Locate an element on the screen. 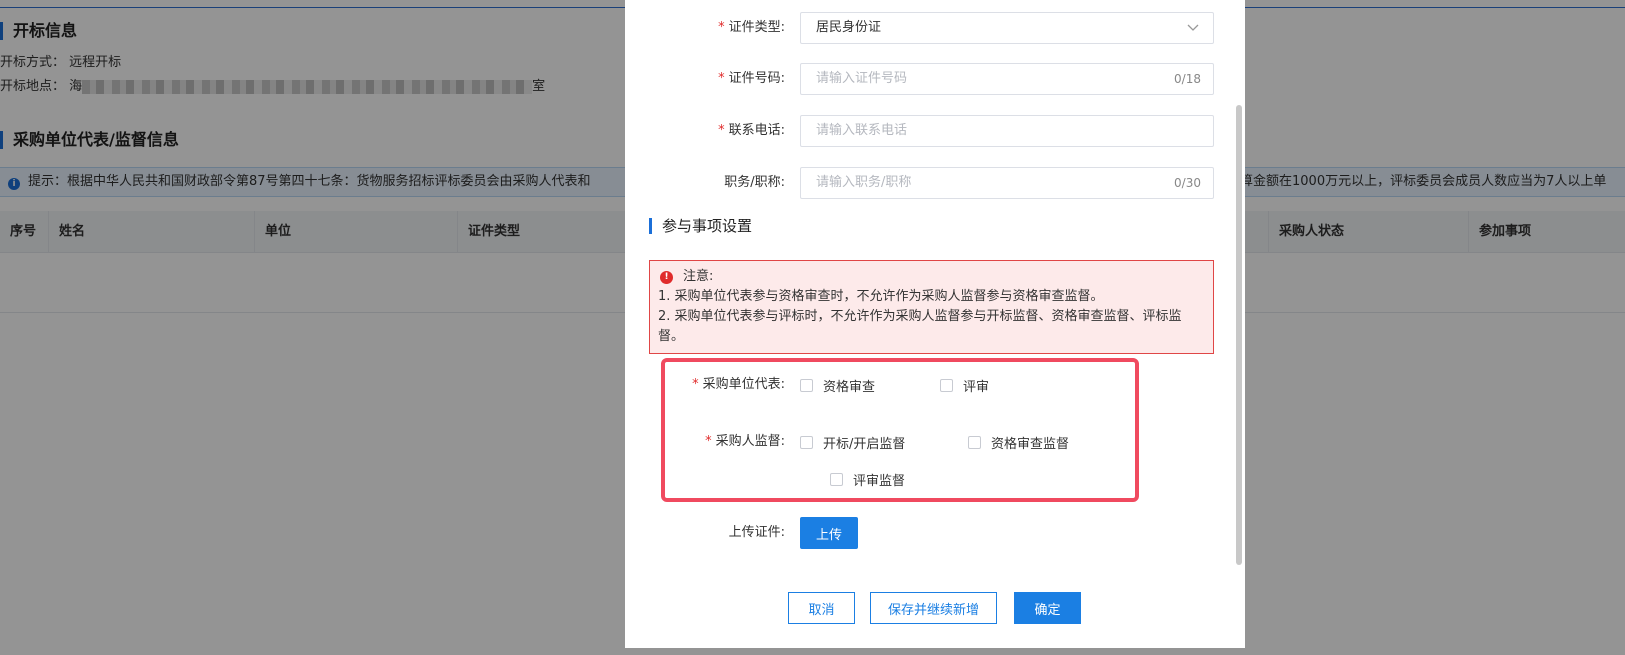 The height and width of the screenshot is (655, 1625). id-type-row: * 证件类型: 居民身份证 is located at coordinates (920, 28).